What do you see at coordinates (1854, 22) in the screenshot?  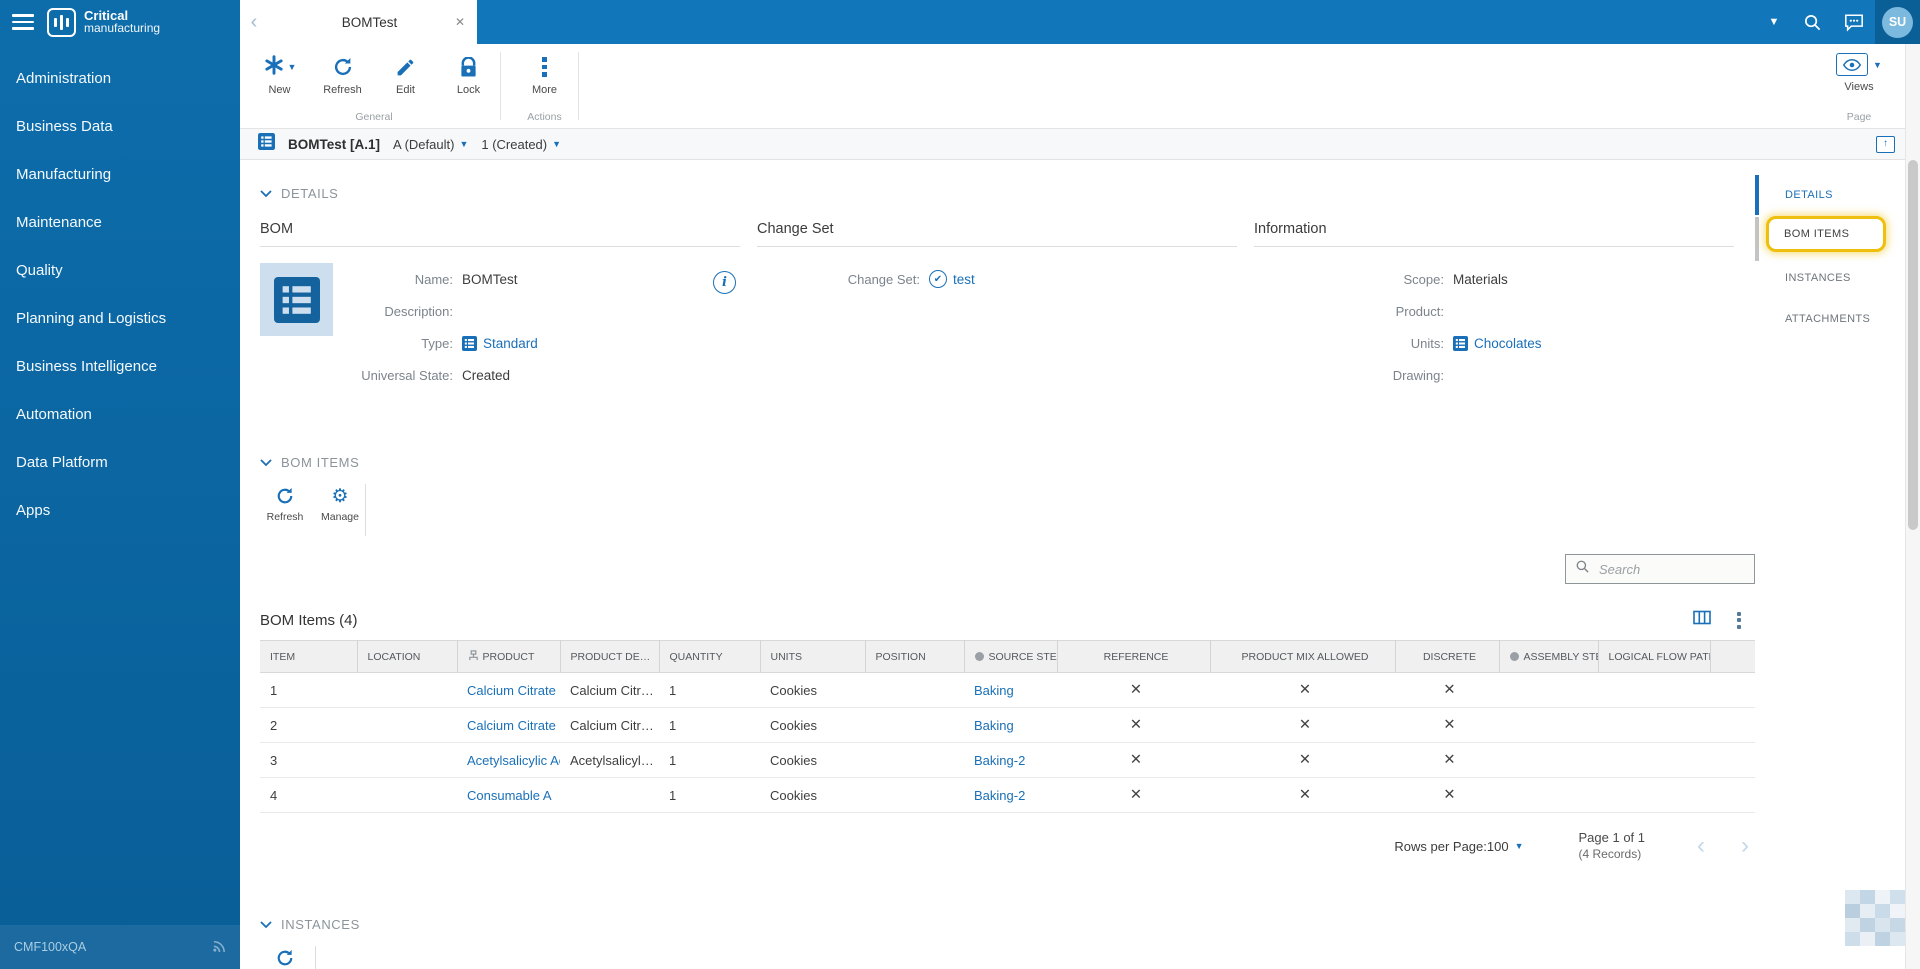 I see `messages-icon` at bounding box center [1854, 22].